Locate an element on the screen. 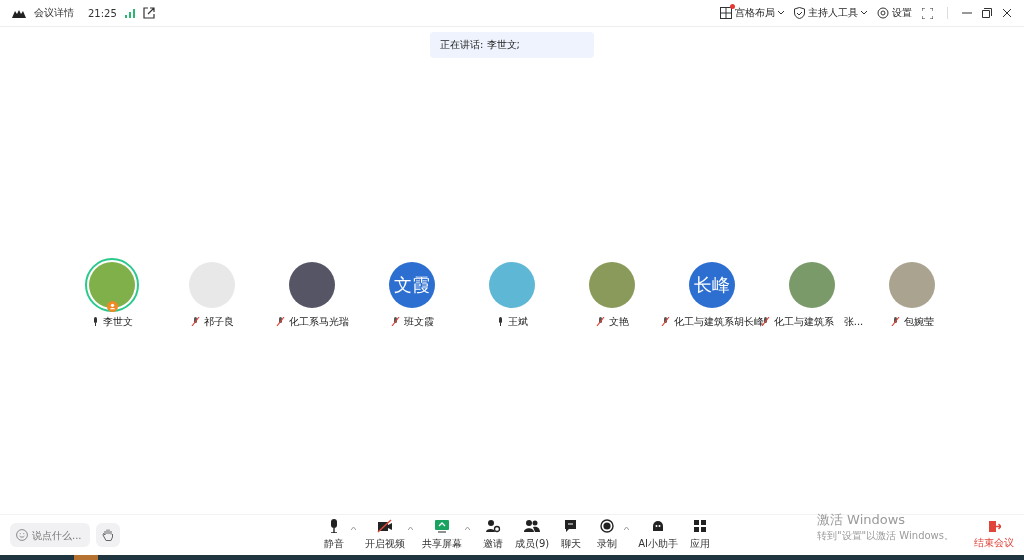  members-icon is located at coordinates (532, 526).